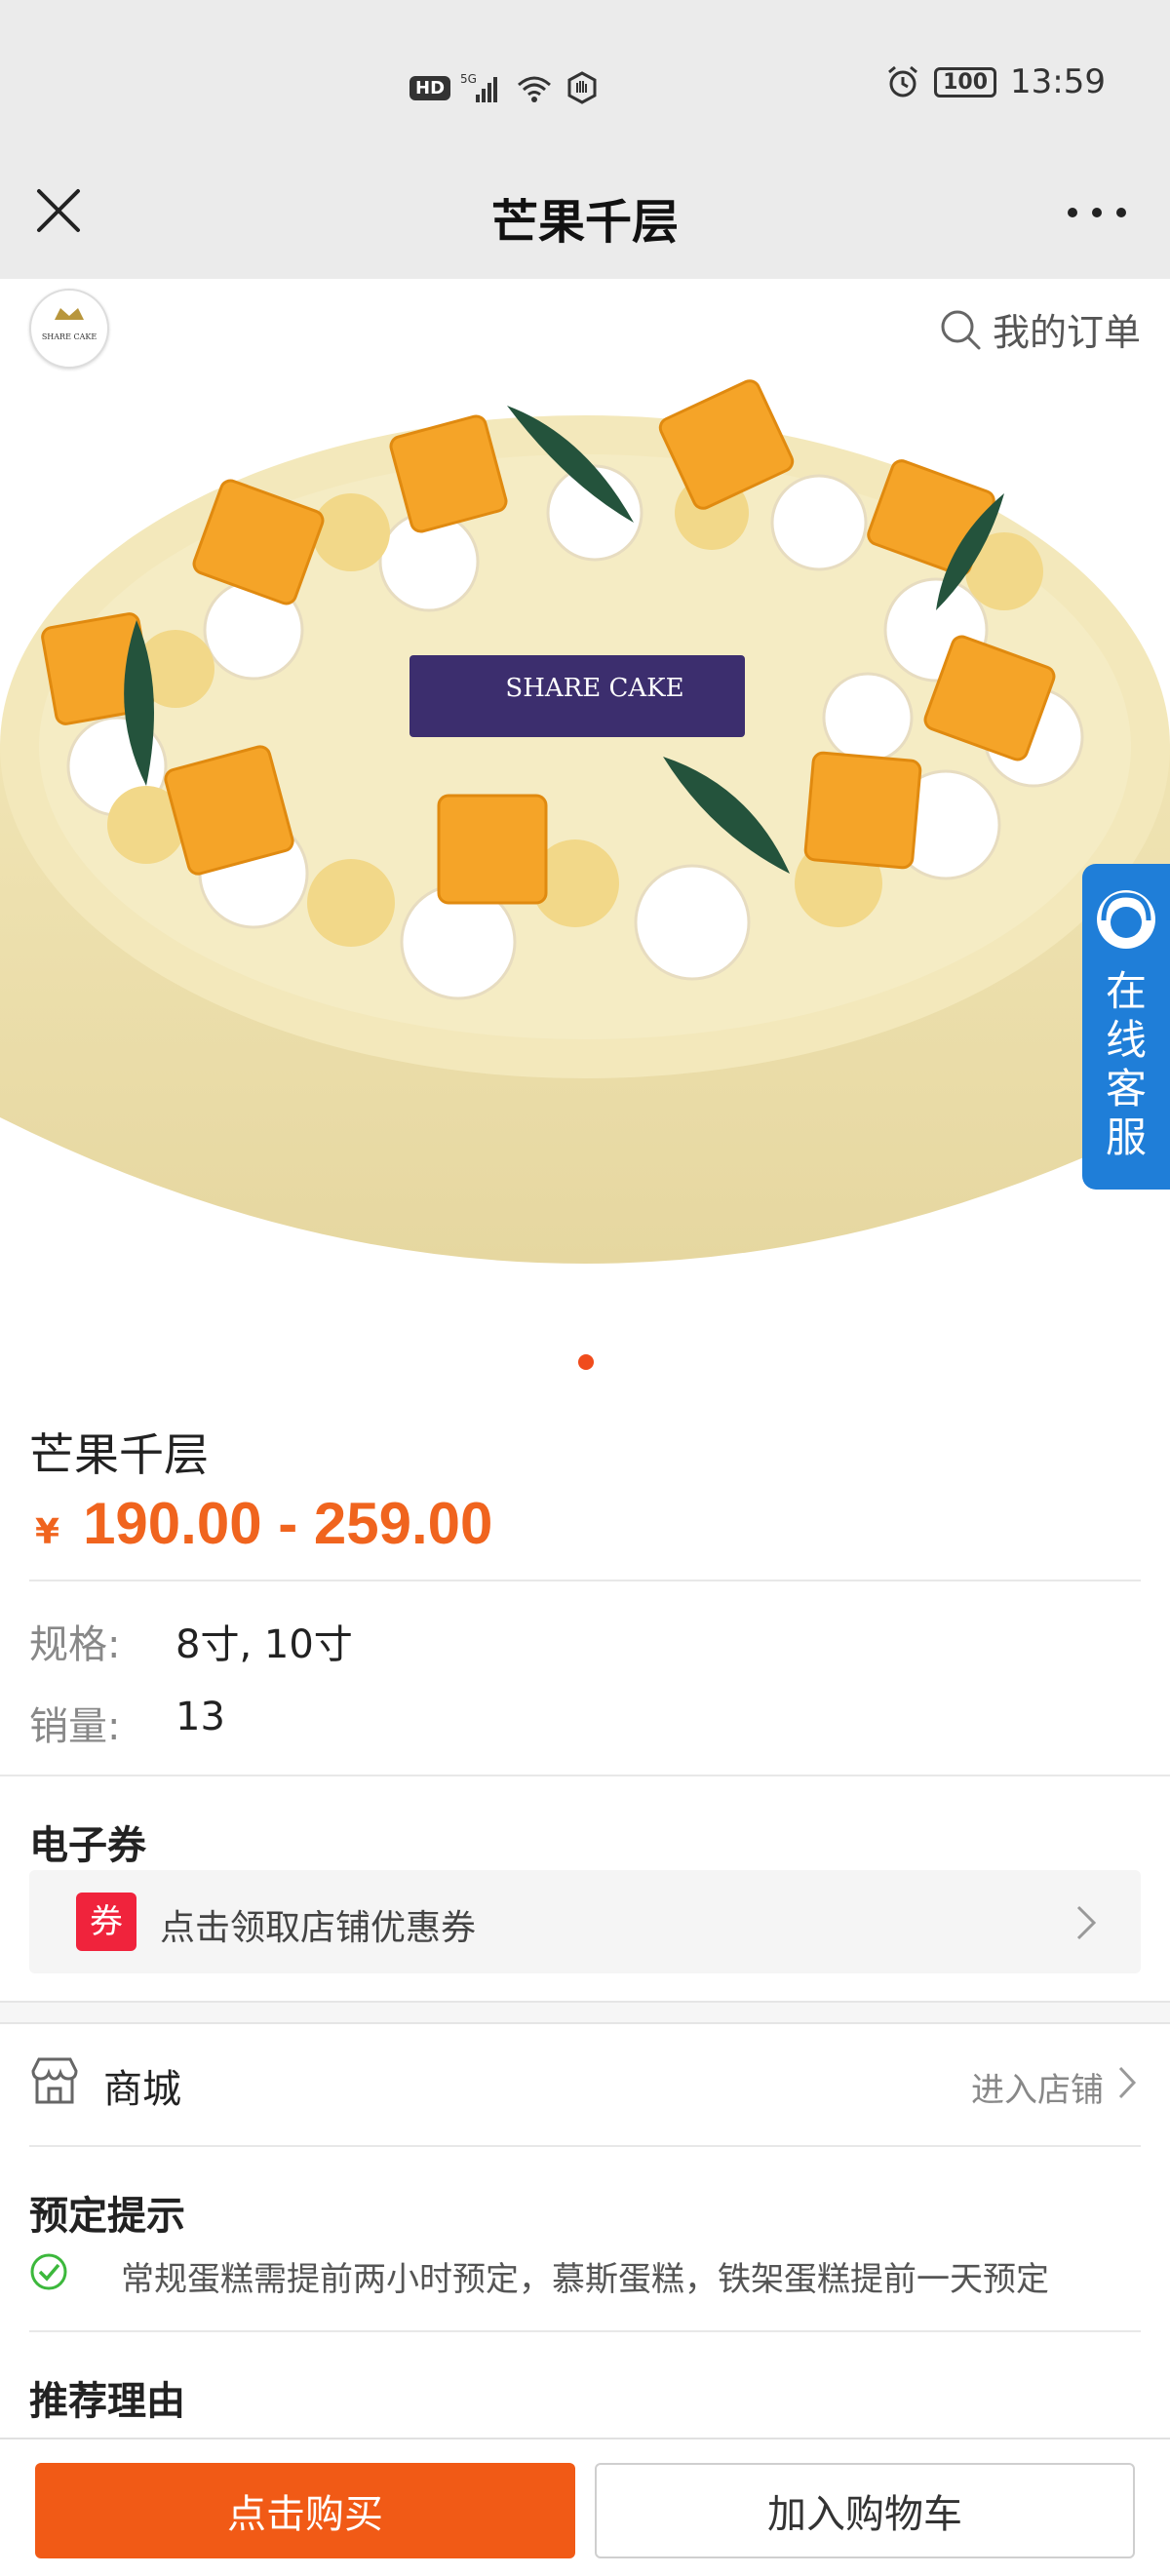 This screenshot has width=1170, height=2576. What do you see at coordinates (479, 87) in the screenshot?
I see `signal-icon: 5G` at bounding box center [479, 87].